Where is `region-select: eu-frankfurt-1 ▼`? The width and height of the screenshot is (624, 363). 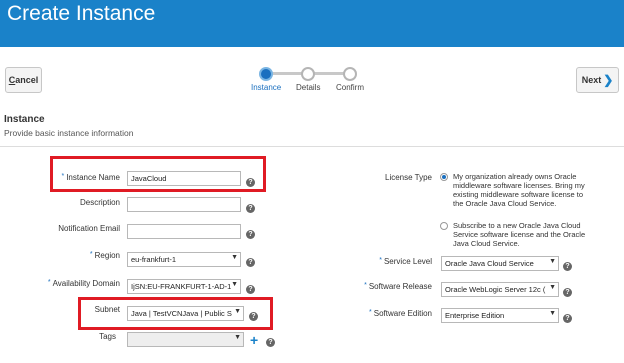
region-select: eu-frankfurt-1 ▼ is located at coordinates (184, 259).